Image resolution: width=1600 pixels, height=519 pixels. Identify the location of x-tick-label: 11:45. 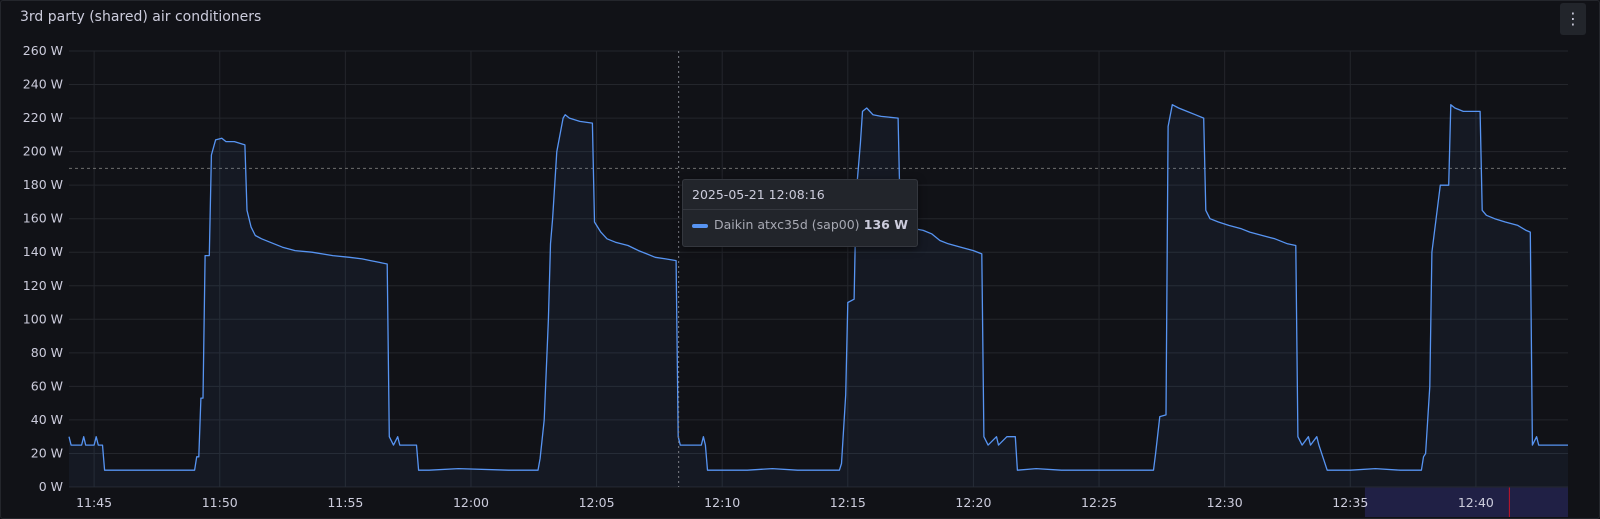
(94, 502).